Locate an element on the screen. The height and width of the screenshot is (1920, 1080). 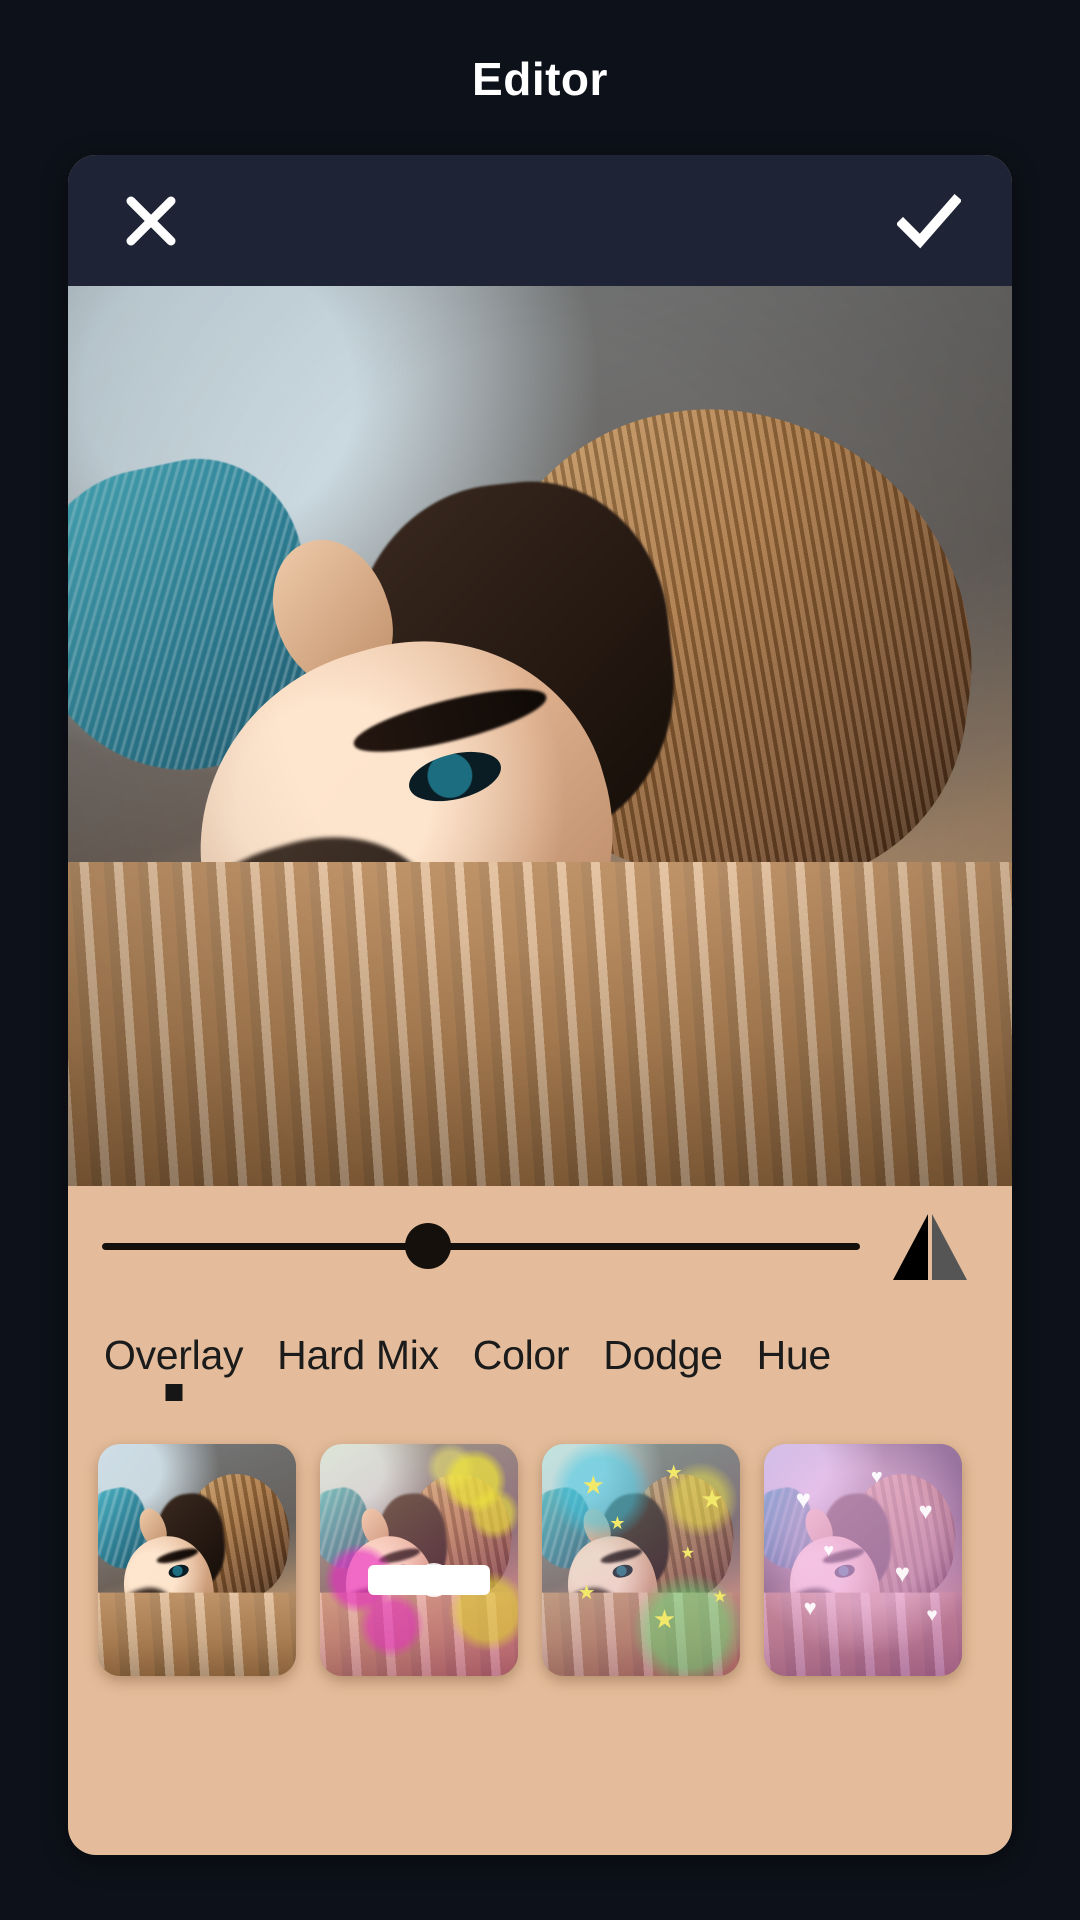
blend-mode-hard-mix: Hard Mix is located at coordinates (358, 1358).